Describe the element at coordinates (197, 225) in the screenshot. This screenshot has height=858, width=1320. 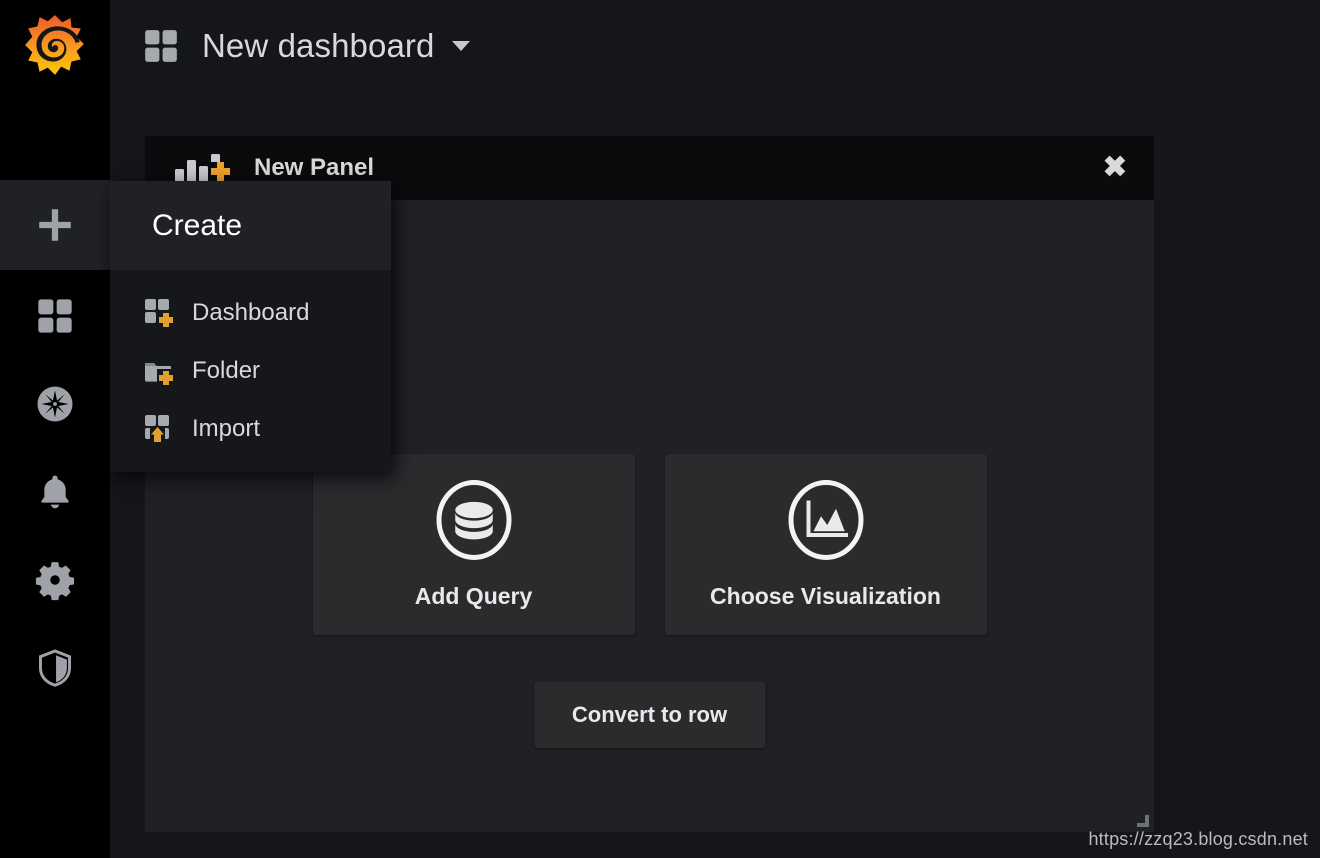
I see `create-menu-title: Create` at that location.